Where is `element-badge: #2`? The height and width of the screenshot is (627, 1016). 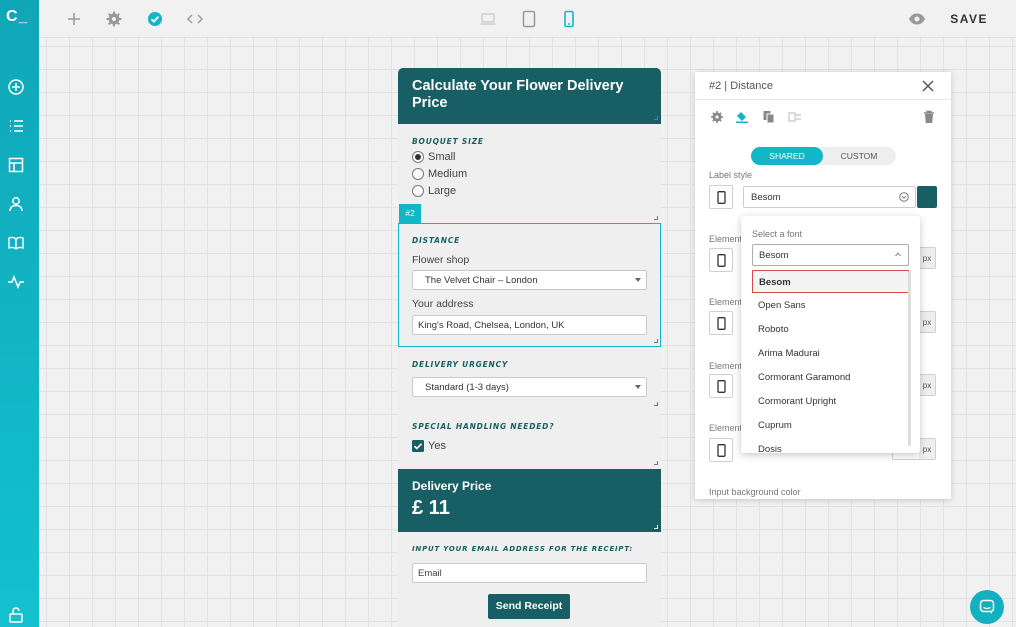 element-badge: #2 is located at coordinates (410, 214).